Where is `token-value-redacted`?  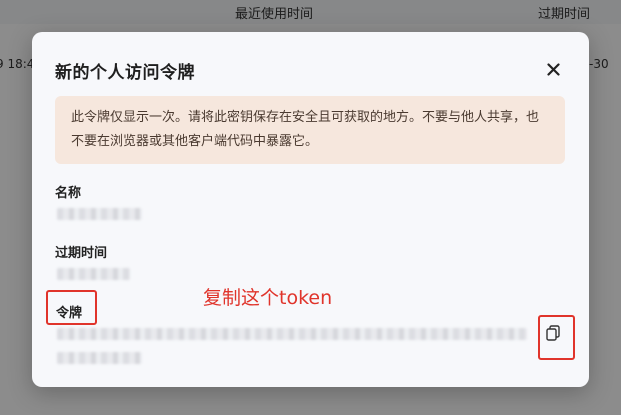 token-value-redacted is located at coordinates (292, 334).